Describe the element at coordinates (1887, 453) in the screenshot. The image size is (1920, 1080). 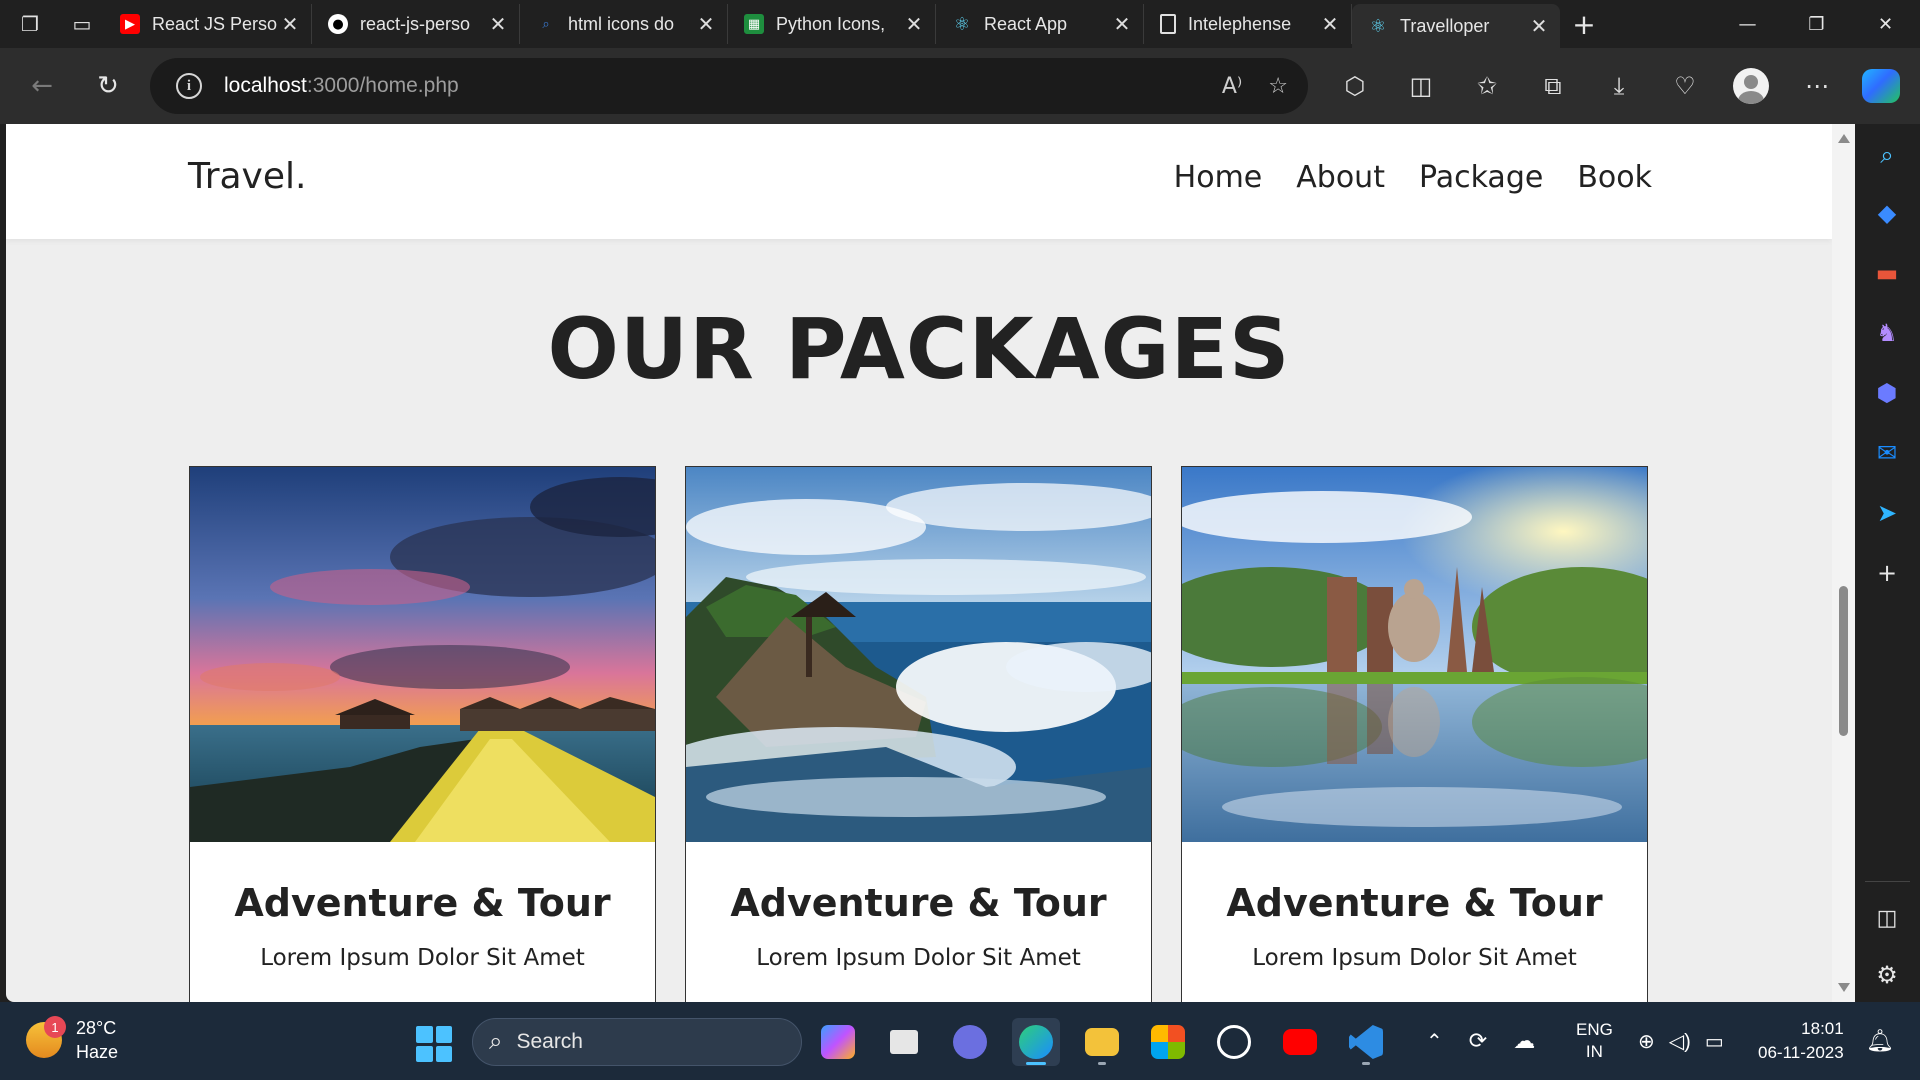
I see `outlook-icon: ✉` at that location.